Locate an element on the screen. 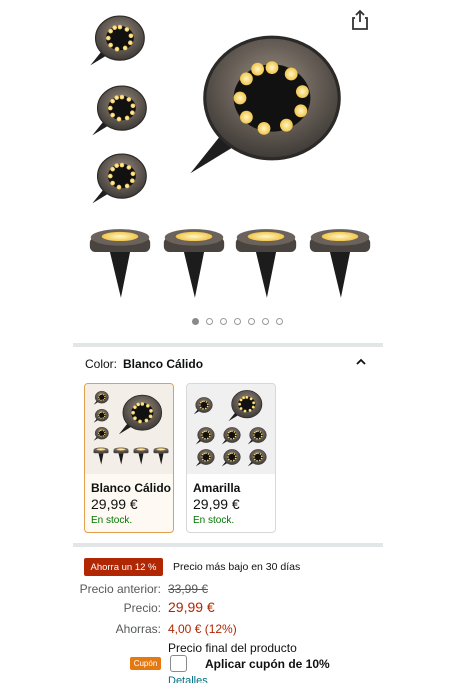 The height and width of the screenshot is (683, 475). final-price-note: Precio final del producto is located at coordinates (232, 648).